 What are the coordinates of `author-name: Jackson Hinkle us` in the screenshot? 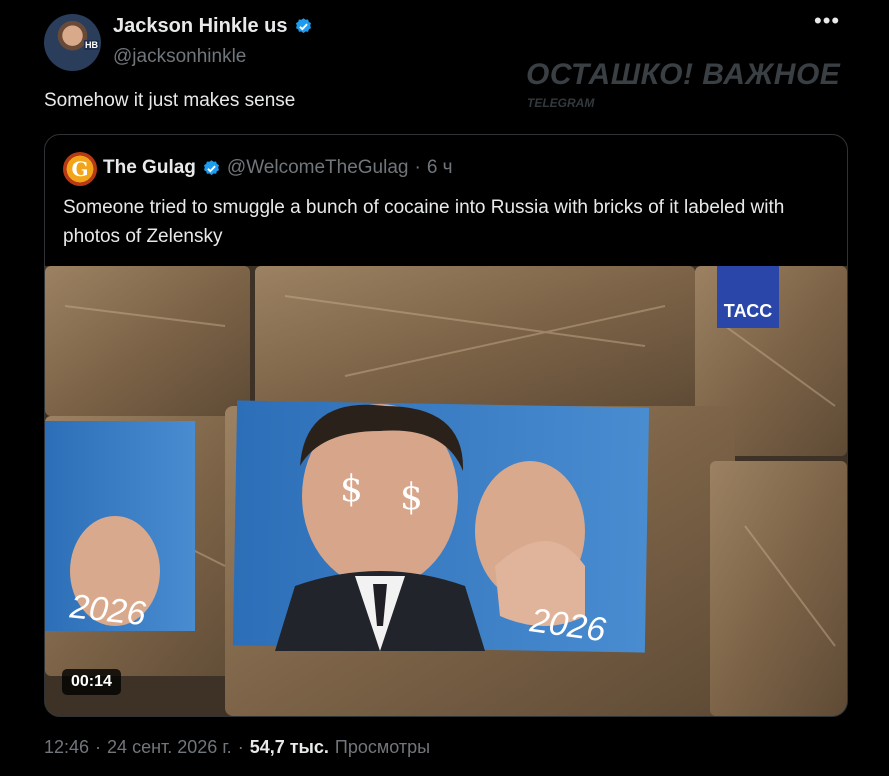 It's located at (200, 26).